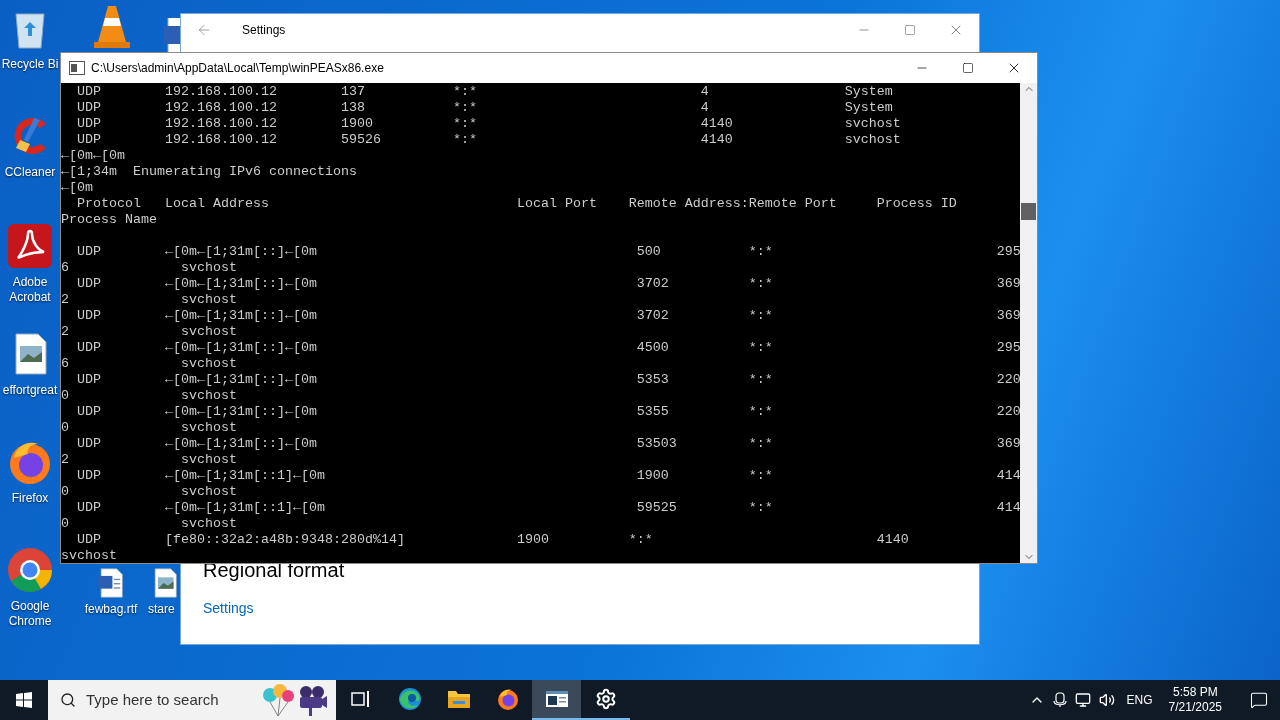 This screenshot has width=1280, height=720. I want to click on search-input: Type here to search, so click(166, 700).